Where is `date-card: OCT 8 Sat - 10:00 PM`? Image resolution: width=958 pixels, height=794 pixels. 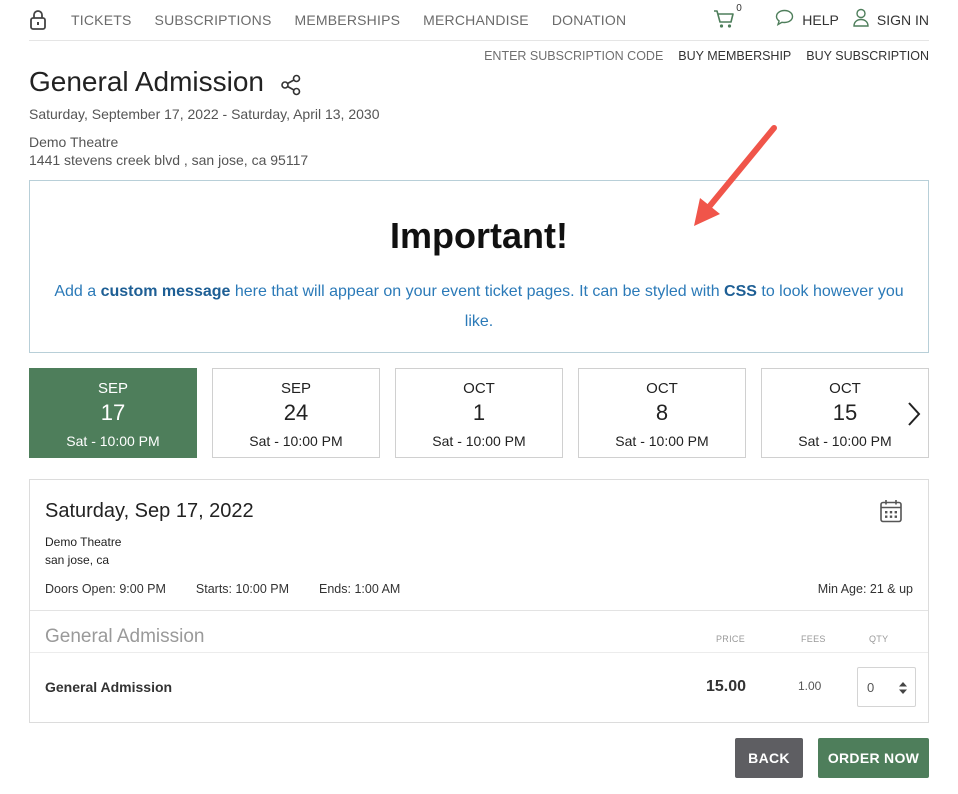
date-card: OCT 8 Sat - 10:00 PM is located at coordinates (662, 413).